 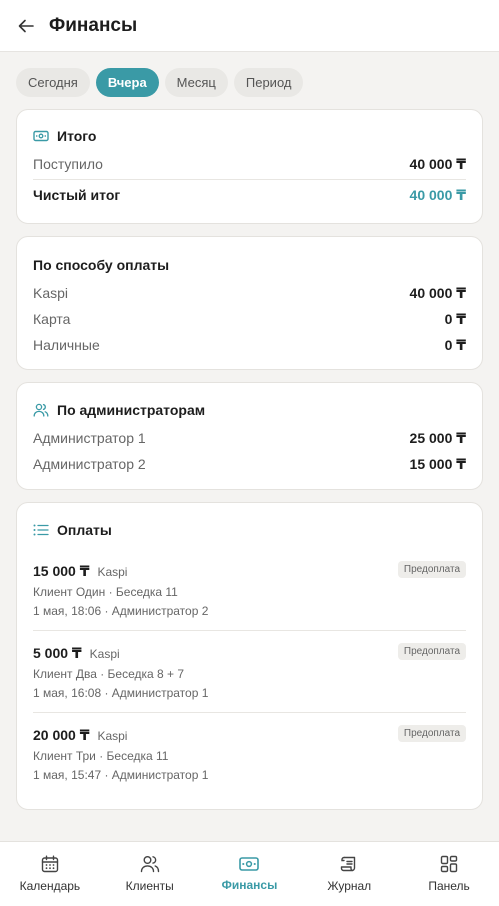 What do you see at coordinates (437, 194) in the screenshot?
I see `net-value: 40 000 ₸` at bounding box center [437, 194].